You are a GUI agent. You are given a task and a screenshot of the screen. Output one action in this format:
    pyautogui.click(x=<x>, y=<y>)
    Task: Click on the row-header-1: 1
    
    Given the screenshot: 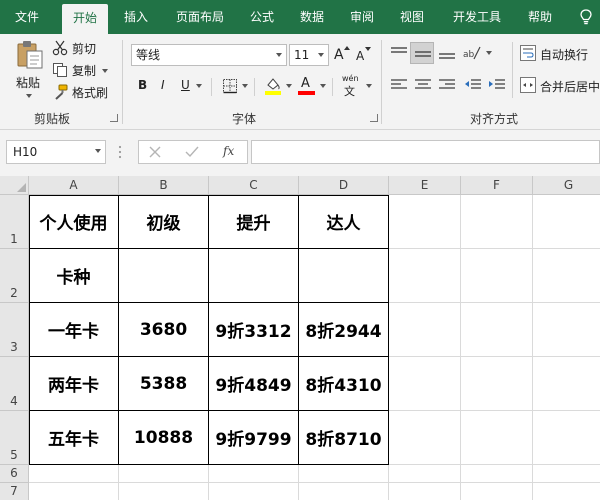 What is the action you would take?
    pyautogui.click(x=14, y=222)
    